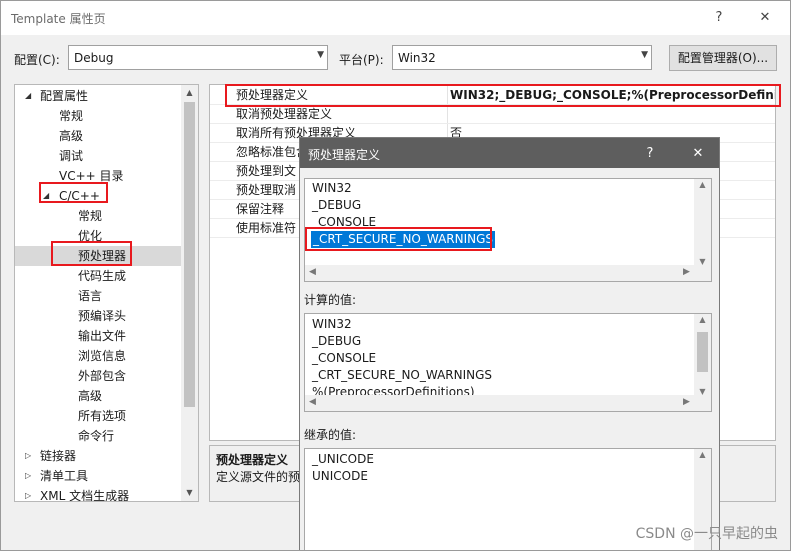 This screenshot has height=551, width=791. Describe the element at coordinates (332, 324) in the screenshot. I see `computed-value-line: WIN32` at that location.